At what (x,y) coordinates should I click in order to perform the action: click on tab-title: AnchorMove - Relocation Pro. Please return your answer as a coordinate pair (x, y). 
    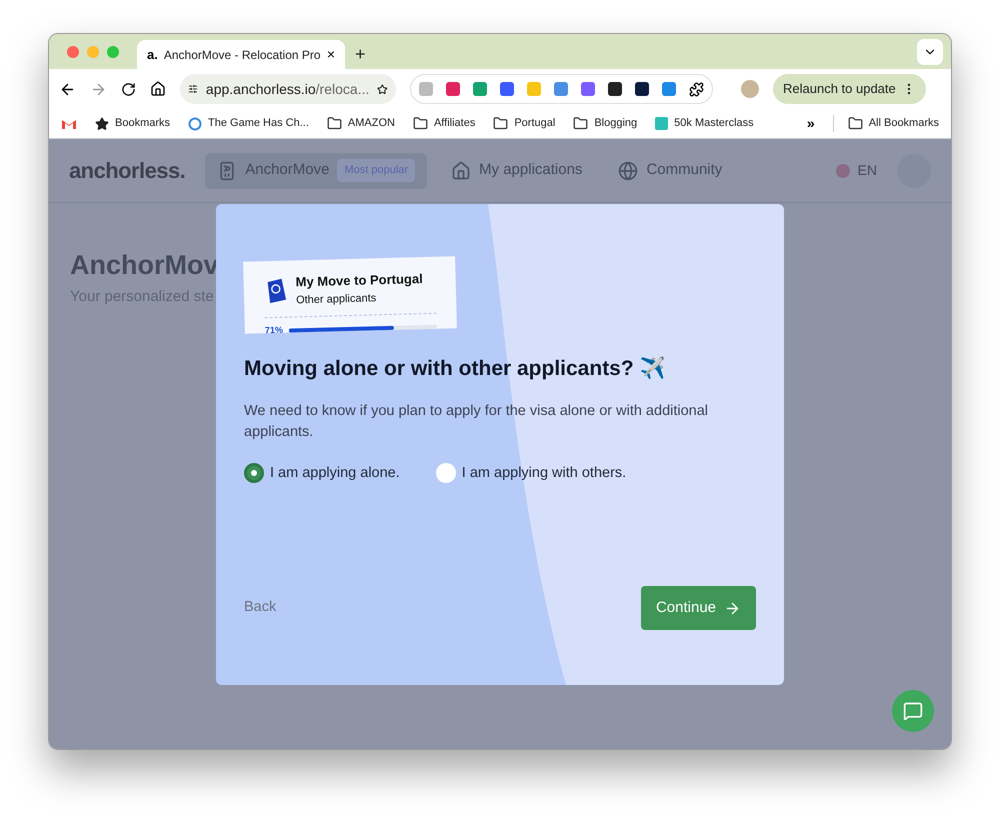
    Looking at the image, I should click on (242, 55).